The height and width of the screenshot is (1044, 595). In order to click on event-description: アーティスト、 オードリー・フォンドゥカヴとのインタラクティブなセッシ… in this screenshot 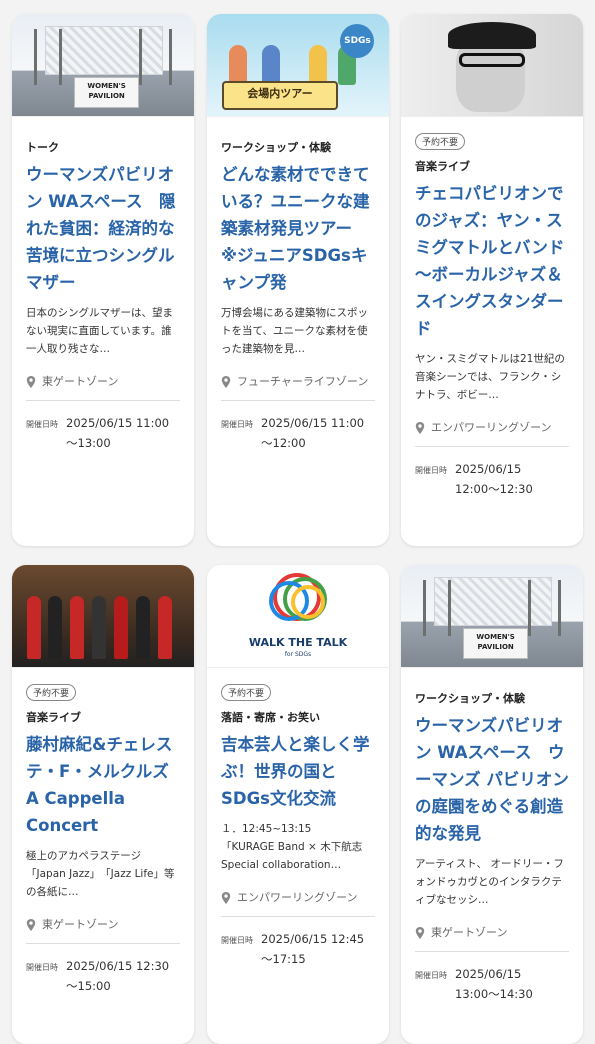, I will do `click(489, 882)`.